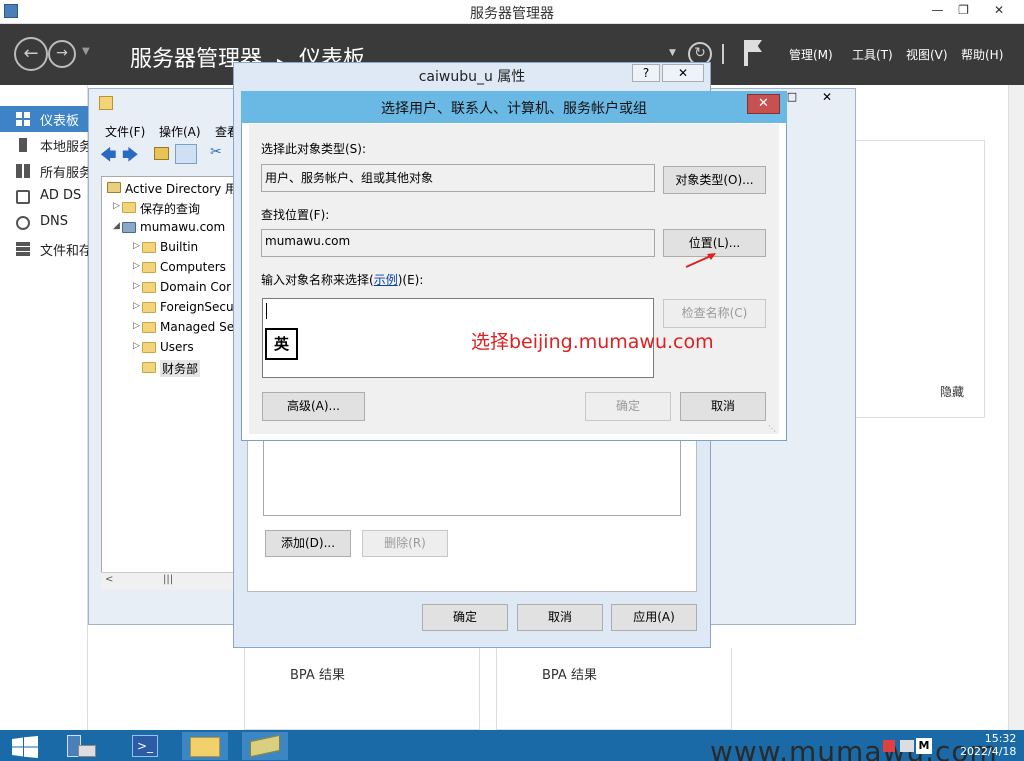  What do you see at coordinates (62, 54) in the screenshot?
I see `forward-icon: →` at bounding box center [62, 54].